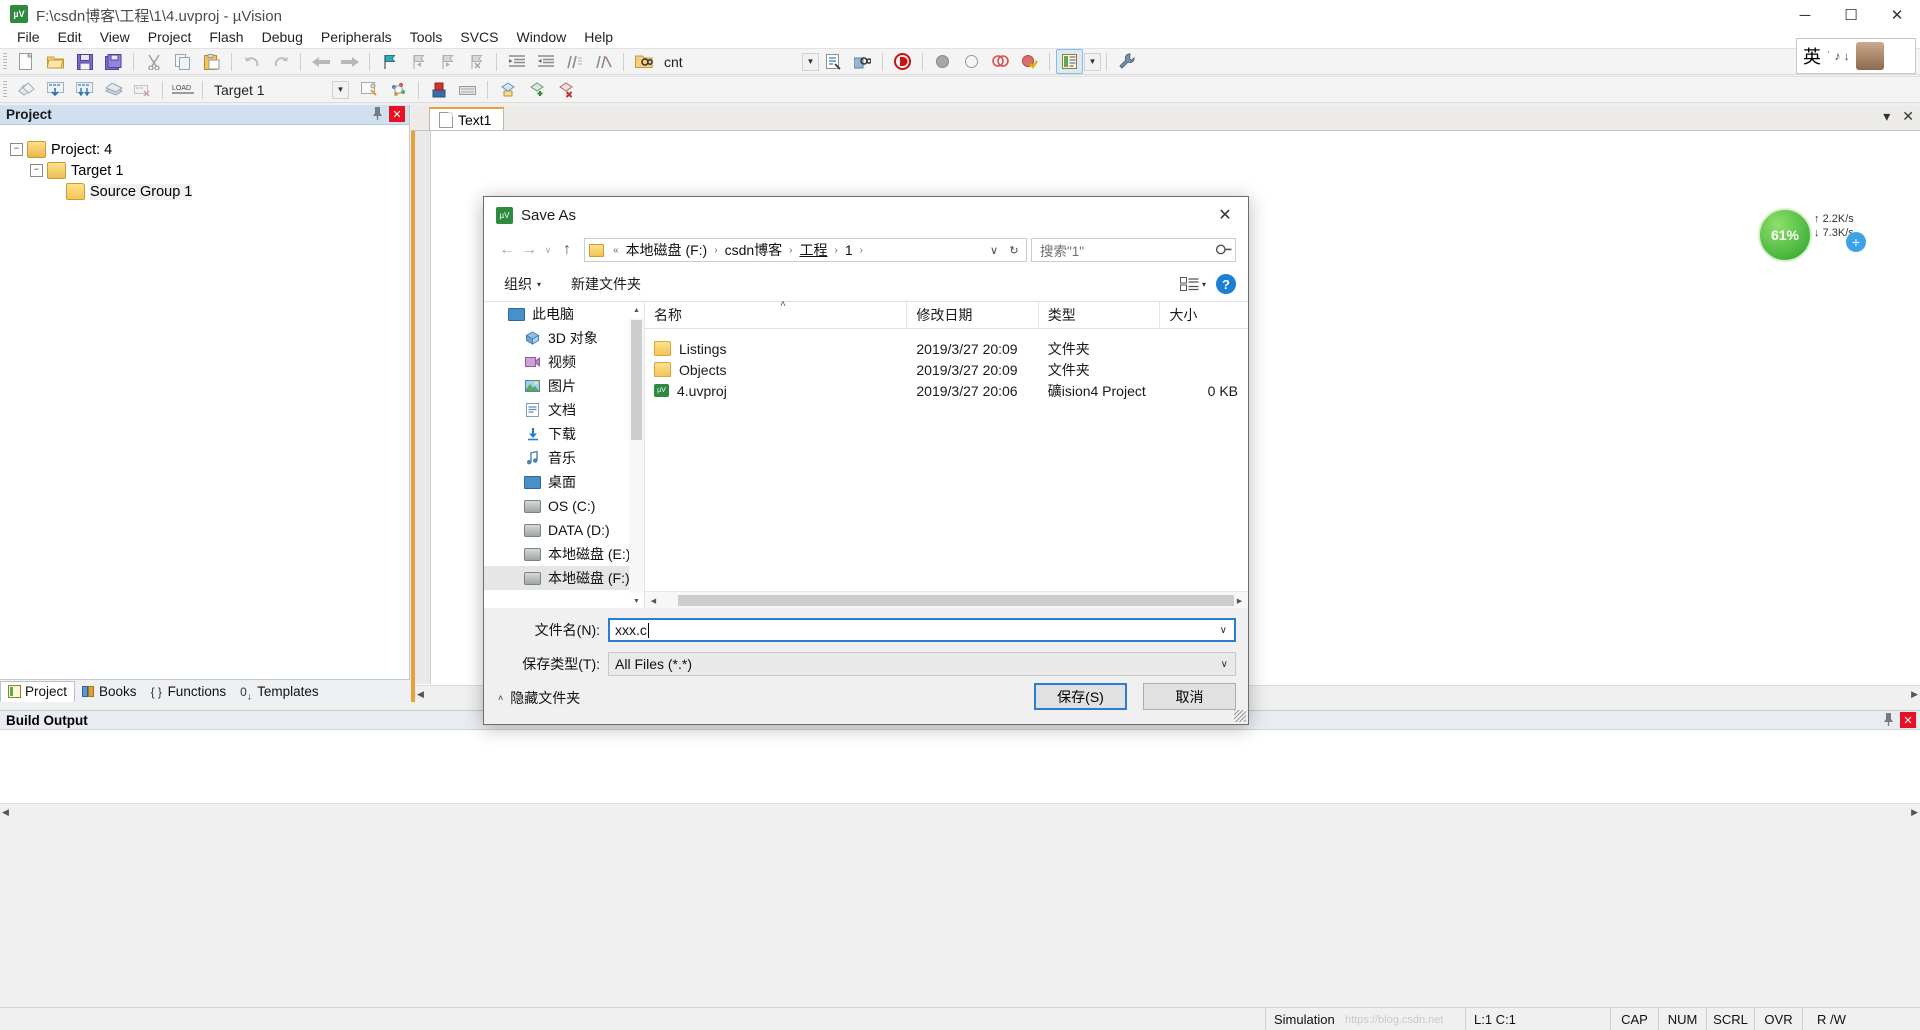 The image size is (1920, 1030). Describe the element at coordinates (1225, 215) in the screenshot. I see `dialog-close-button: ✕` at that location.